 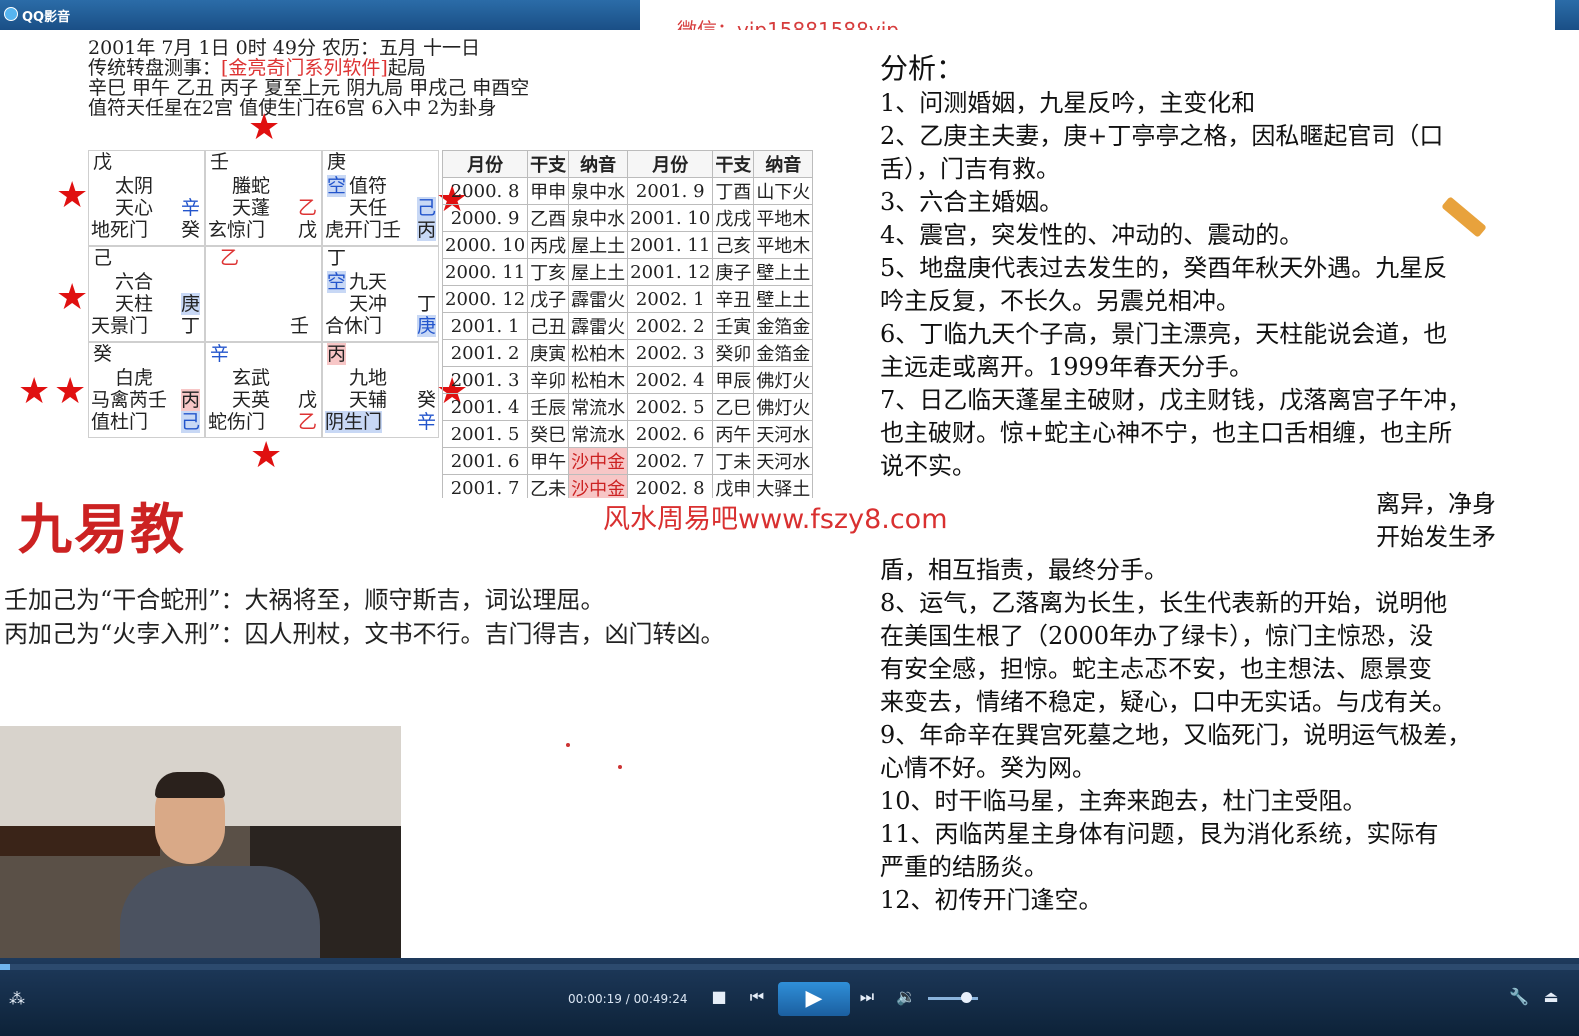 I want to click on nayin-cell: 乙巳, so click(x=733, y=407).